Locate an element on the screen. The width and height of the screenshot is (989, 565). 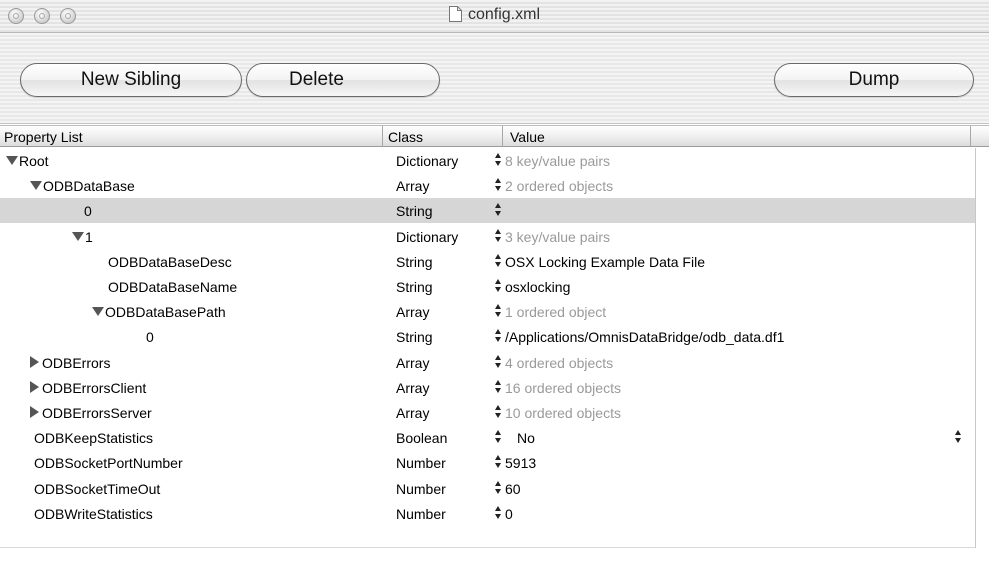
title-bar: config.xml is located at coordinates (494, 16).